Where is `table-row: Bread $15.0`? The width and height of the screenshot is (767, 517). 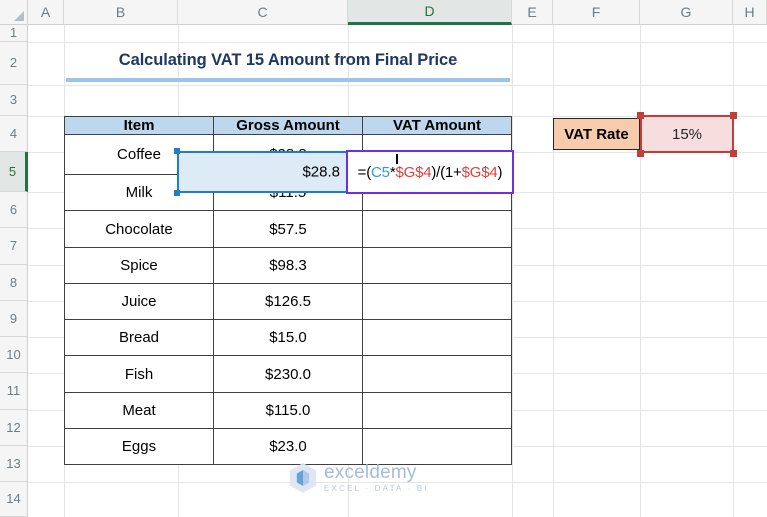 table-row: Bread $15.0 is located at coordinates (288, 337).